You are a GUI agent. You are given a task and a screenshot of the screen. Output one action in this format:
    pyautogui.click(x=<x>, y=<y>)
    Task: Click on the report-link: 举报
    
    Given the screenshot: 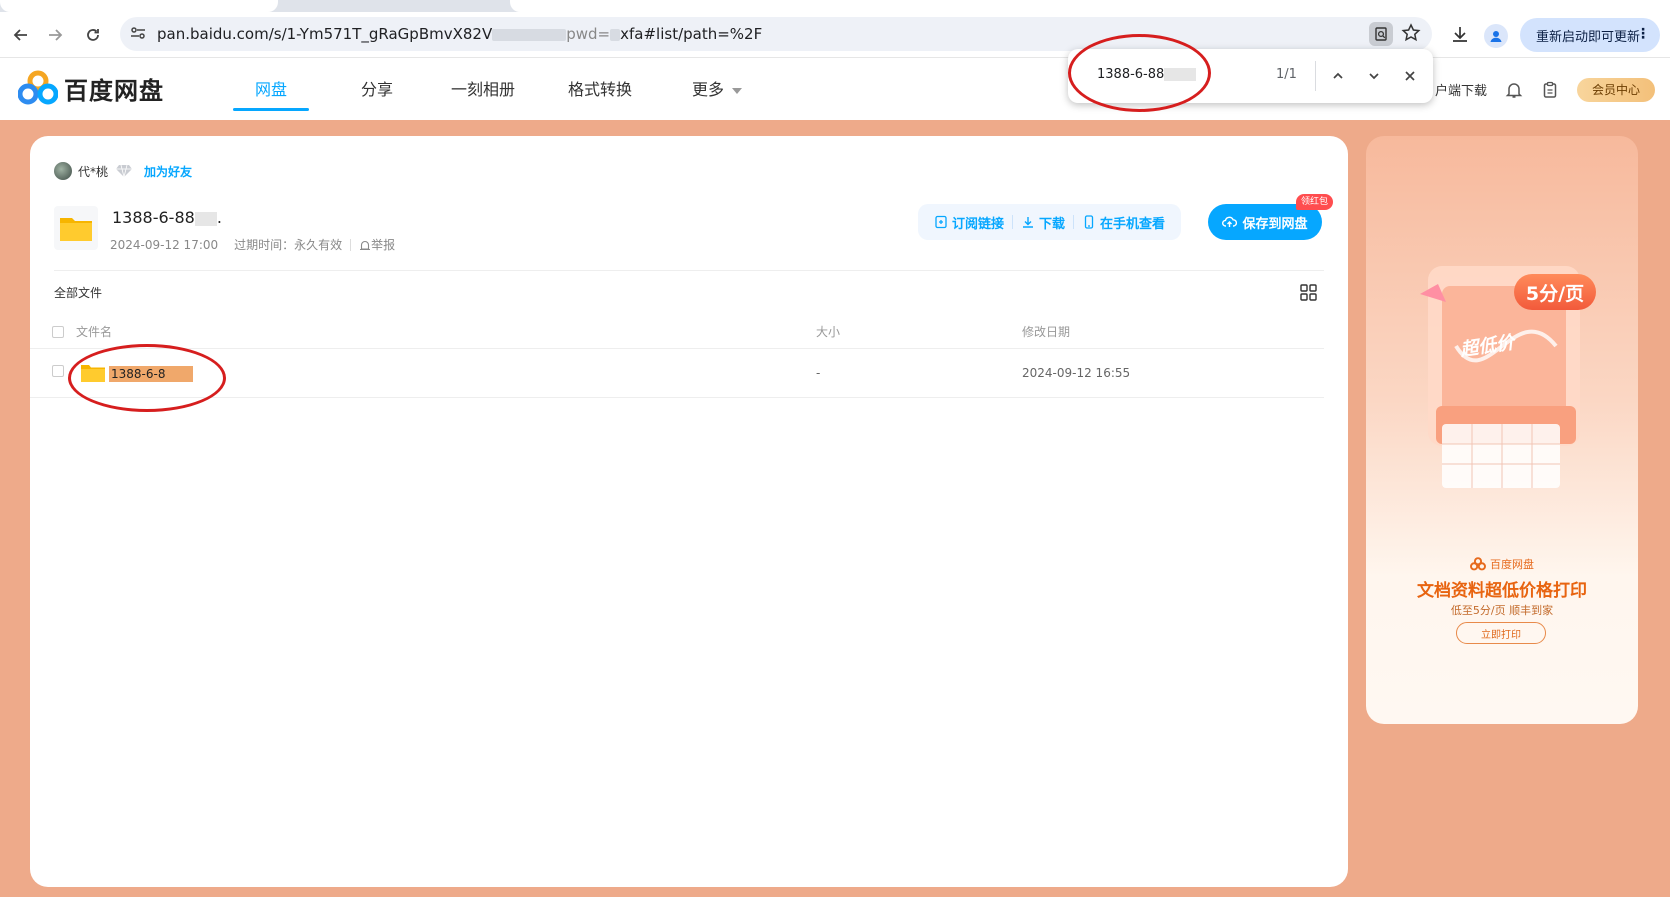 What is the action you would take?
    pyautogui.click(x=377, y=244)
    